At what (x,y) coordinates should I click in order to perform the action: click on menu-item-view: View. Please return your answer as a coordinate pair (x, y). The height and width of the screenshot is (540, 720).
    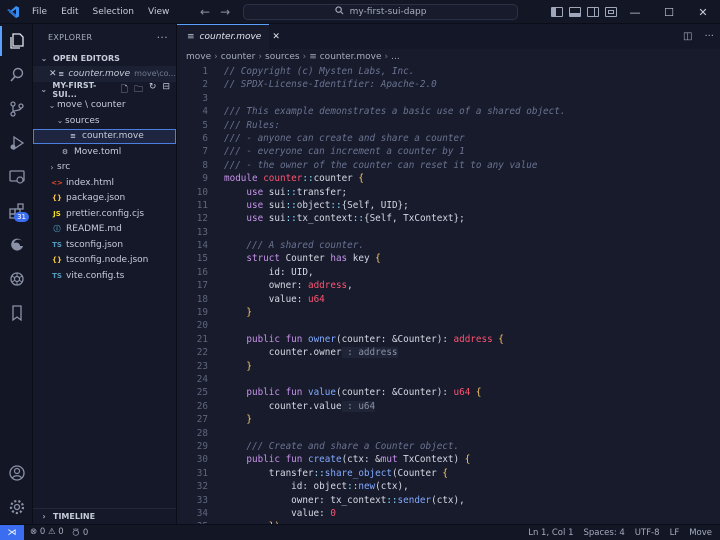
    Looking at the image, I should click on (158, 12).